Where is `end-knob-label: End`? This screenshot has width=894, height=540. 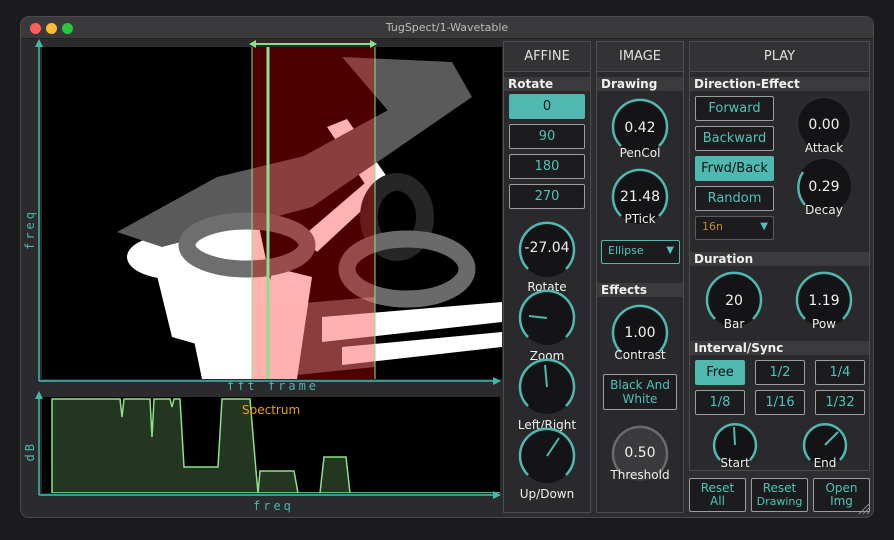
end-knob-label: End is located at coordinates (825, 463).